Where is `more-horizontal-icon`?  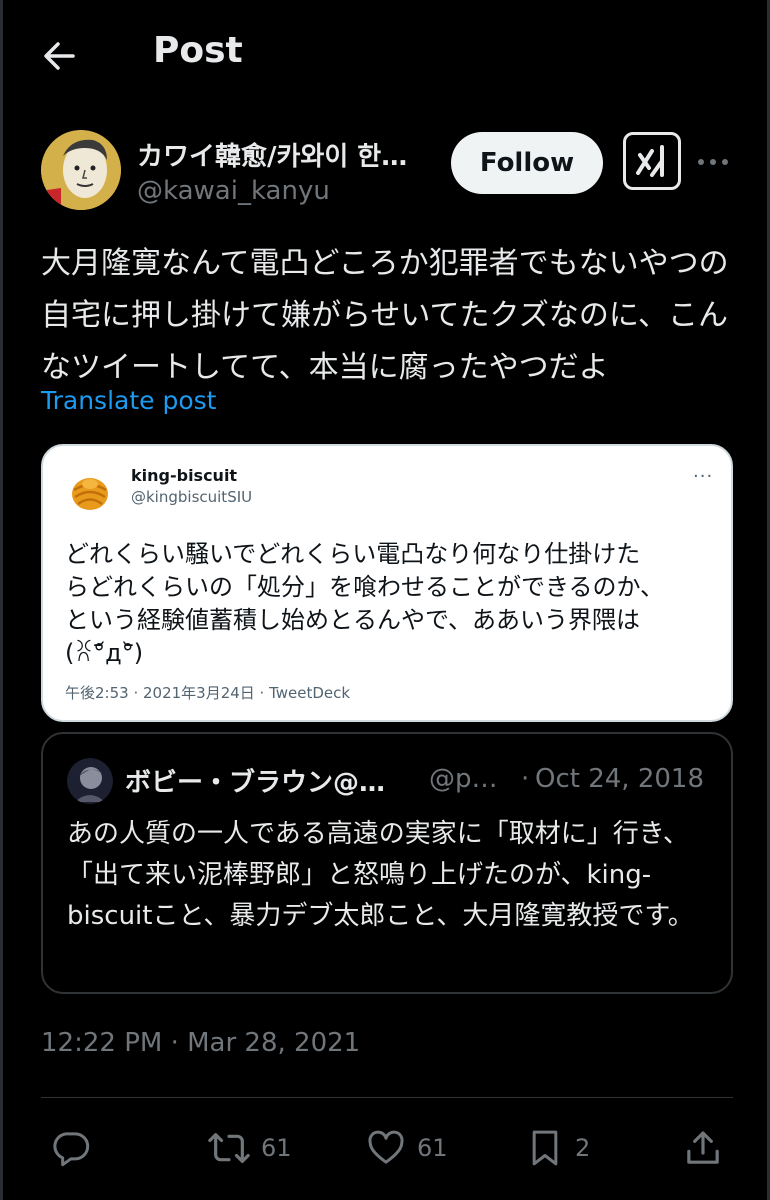 more-horizontal-icon is located at coordinates (713, 162).